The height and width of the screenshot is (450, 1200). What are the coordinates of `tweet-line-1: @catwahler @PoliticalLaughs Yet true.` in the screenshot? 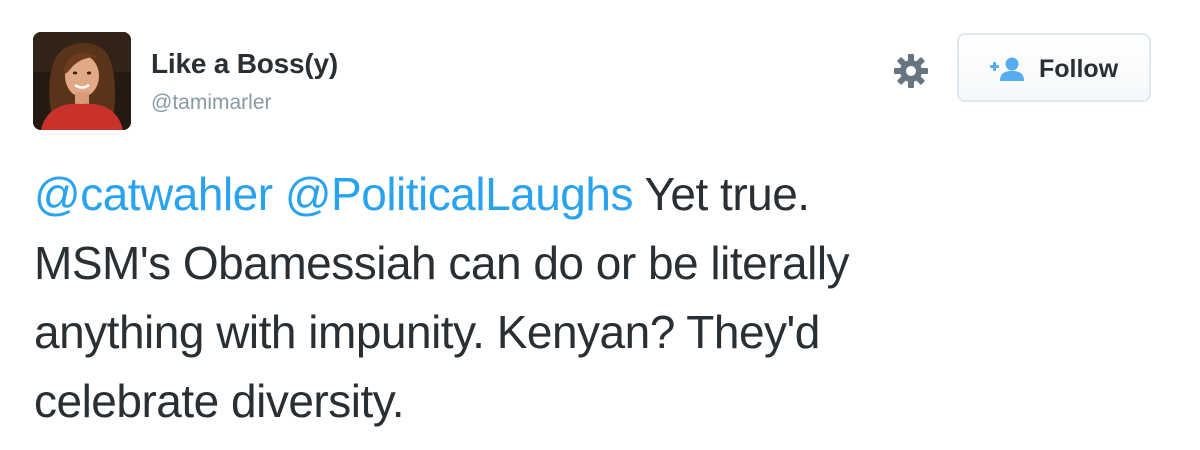 It's located at (604, 194).